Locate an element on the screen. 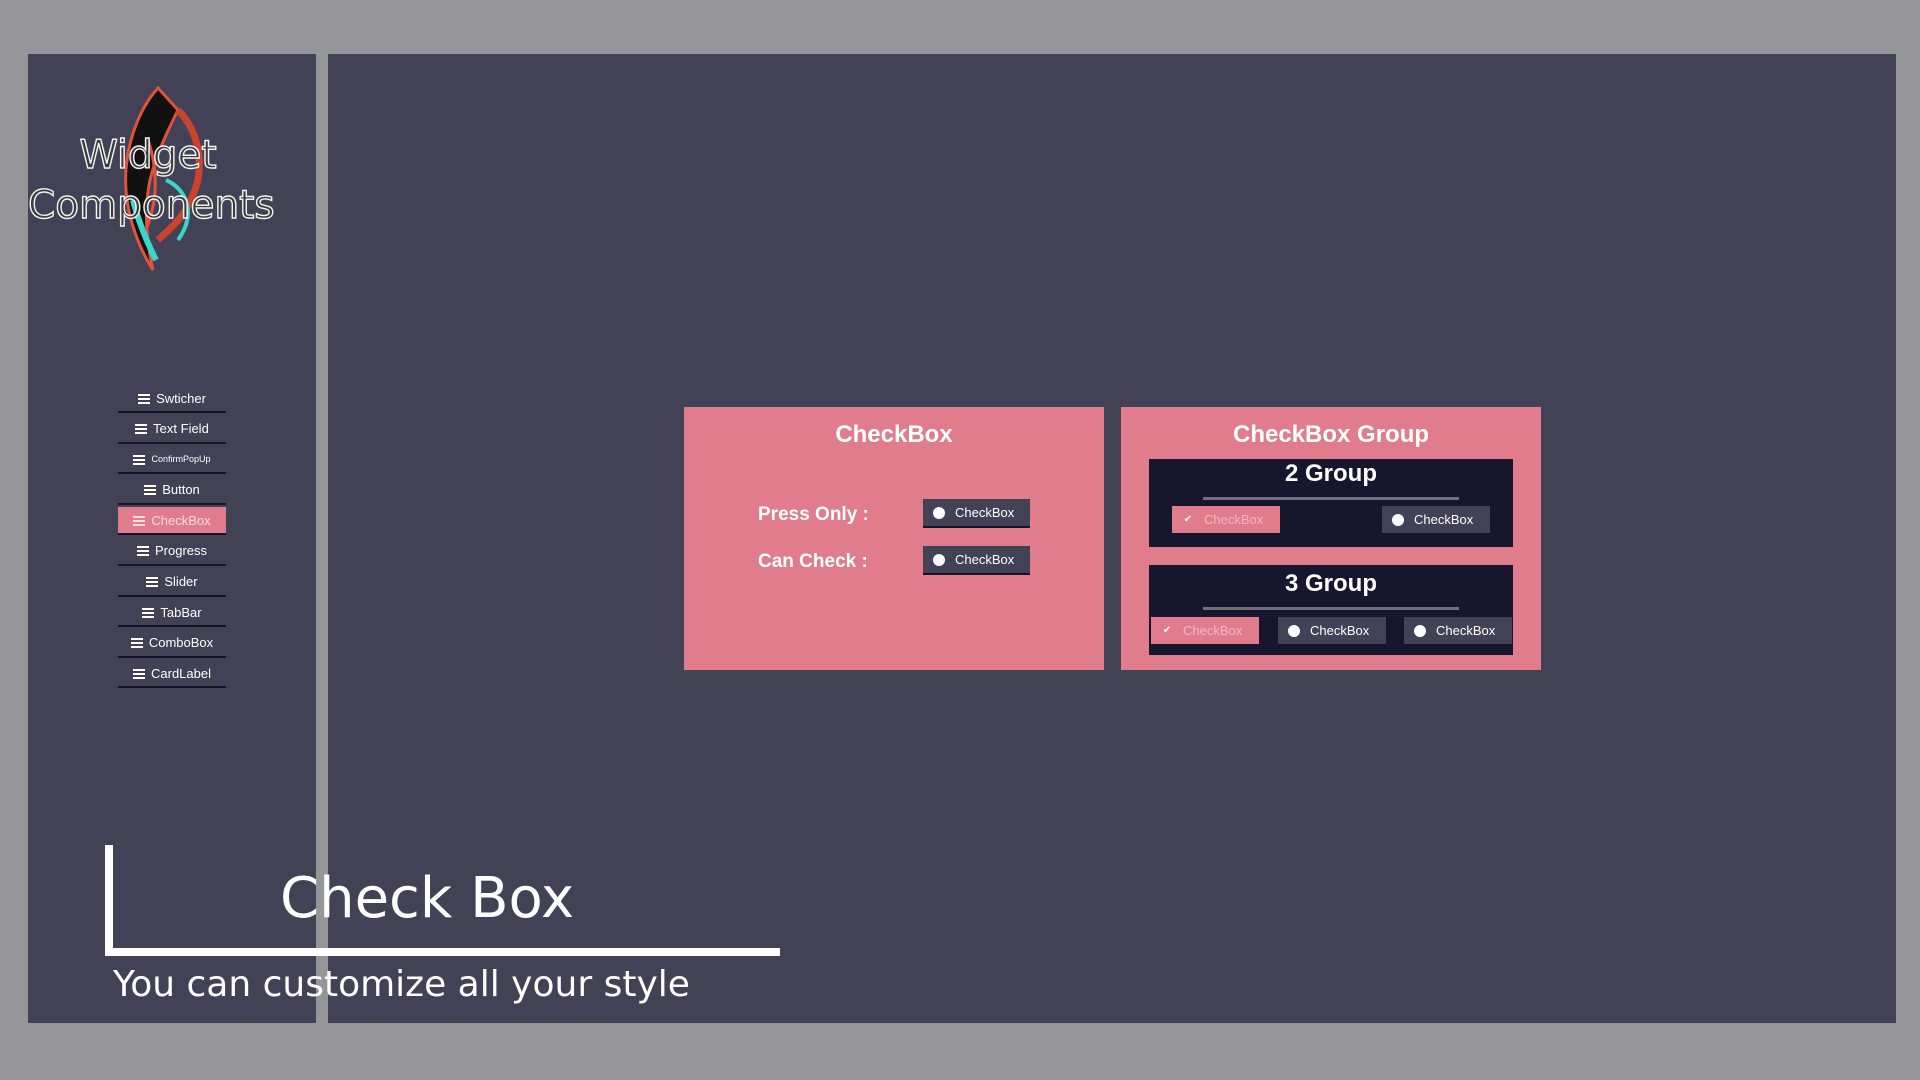 This screenshot has height=1080, width=1920. sidebar-item-cardlabel: CardLabel is located at coordinates (172, 674).